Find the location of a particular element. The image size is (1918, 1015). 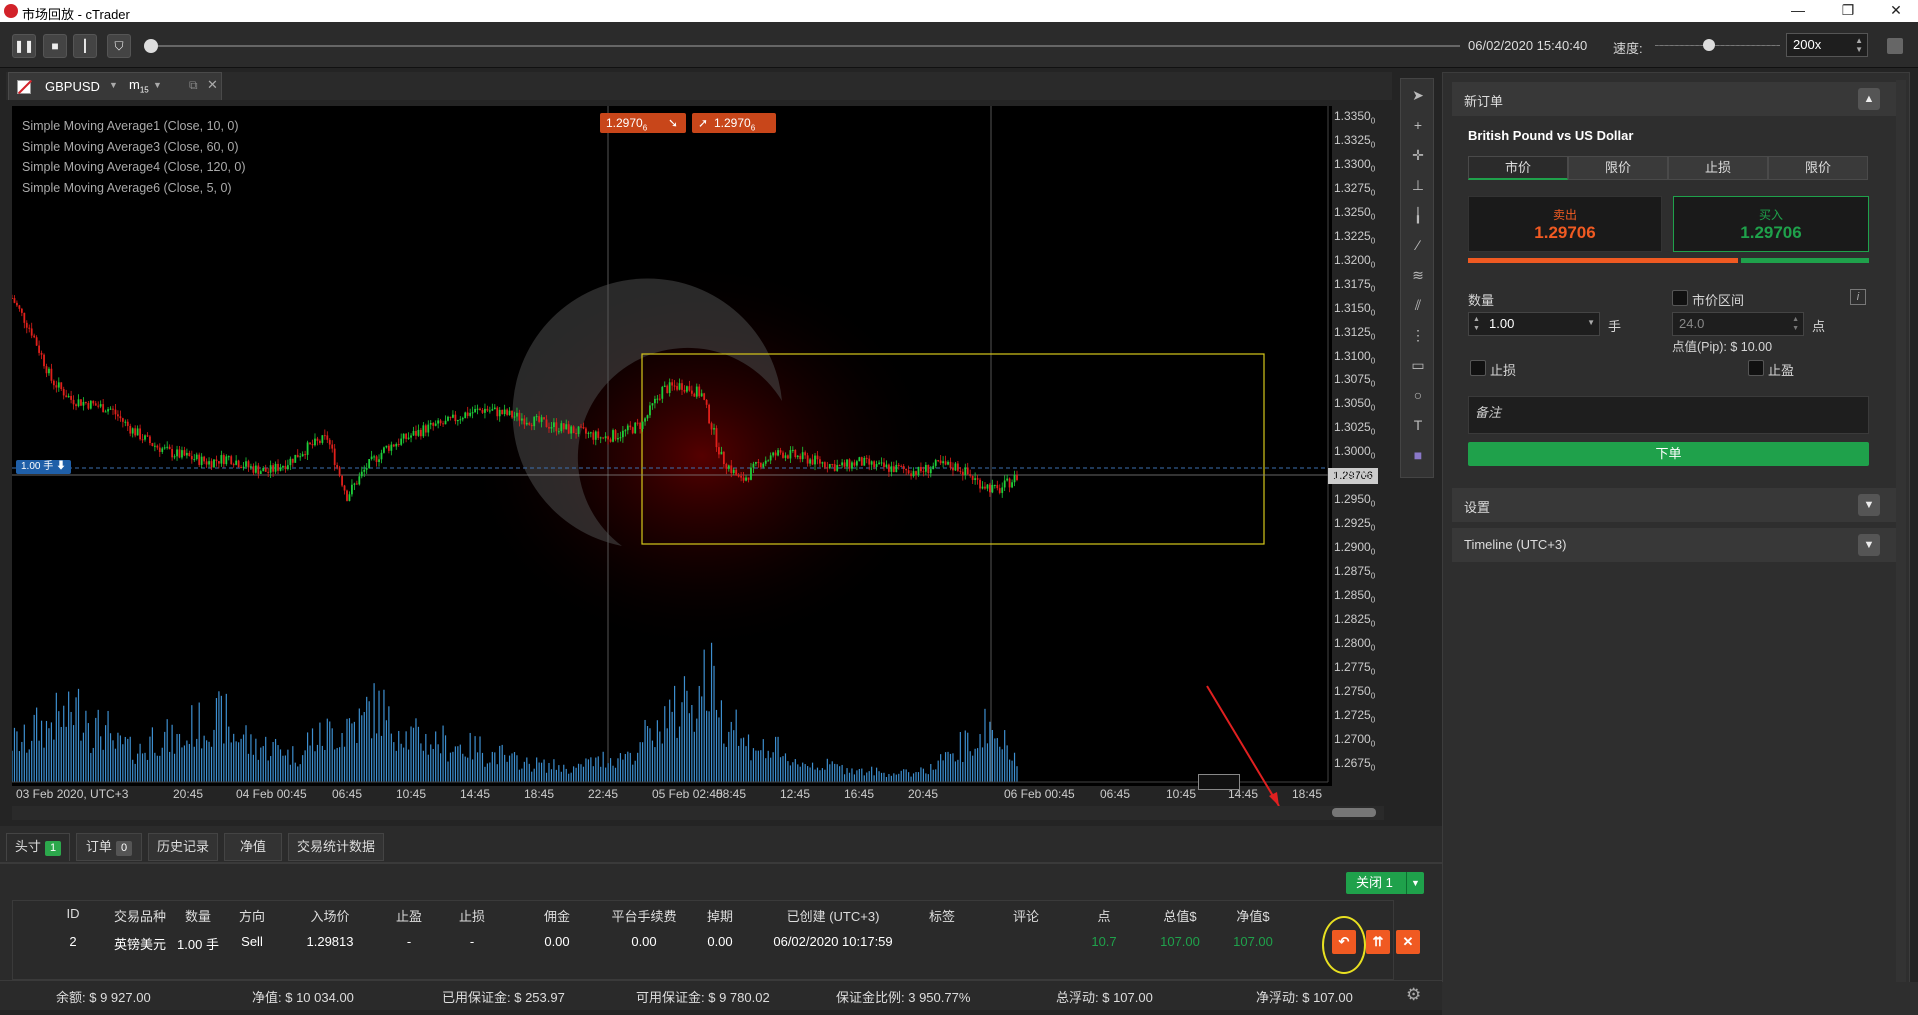

color-icon: ■ is located at coordinates (1418, 455).